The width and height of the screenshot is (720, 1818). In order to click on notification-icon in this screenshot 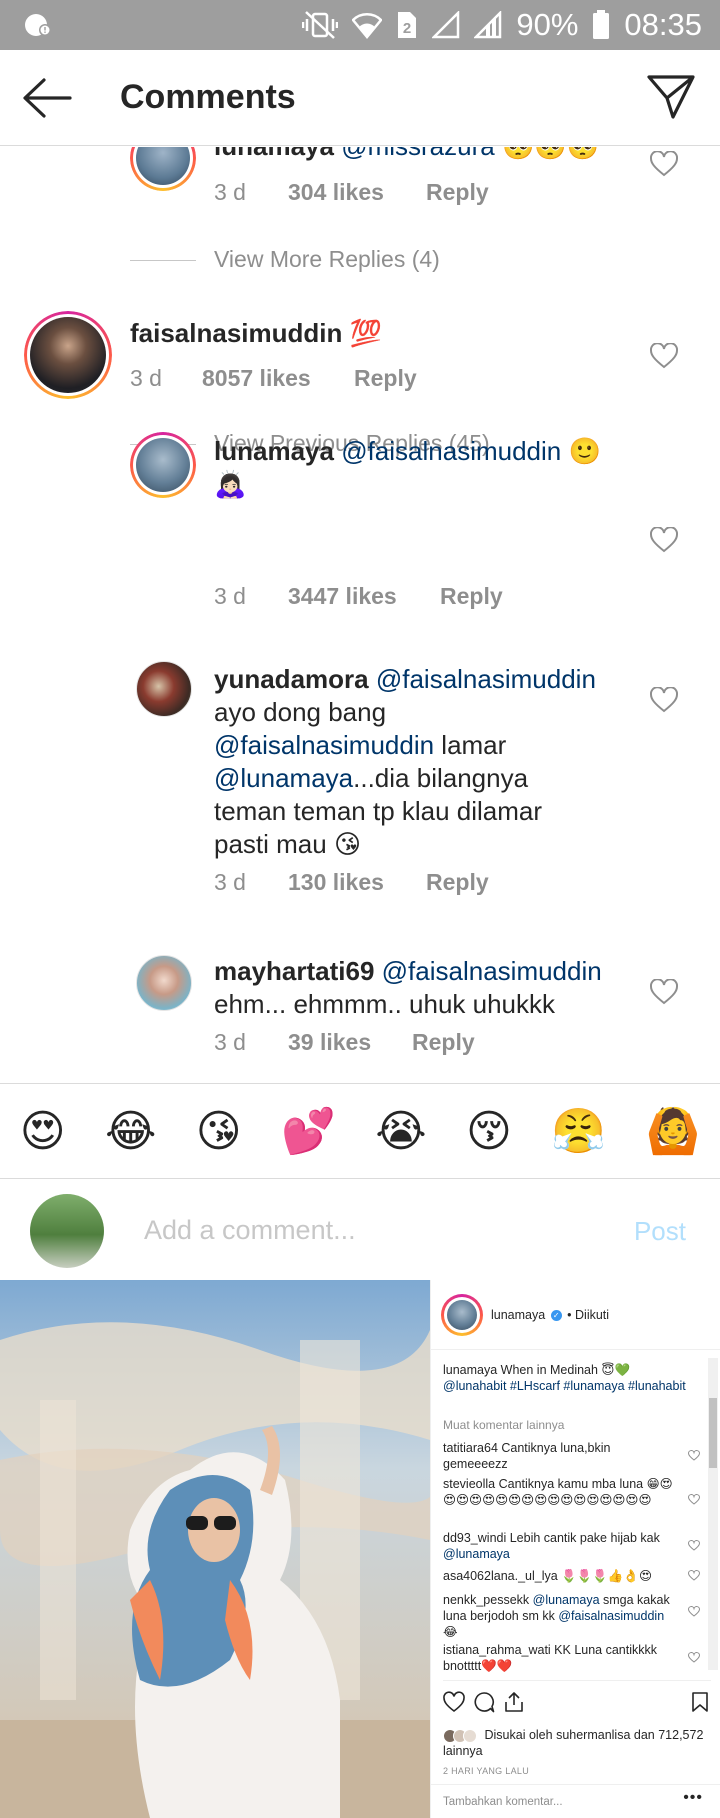, I will do `click(38, 25)`.